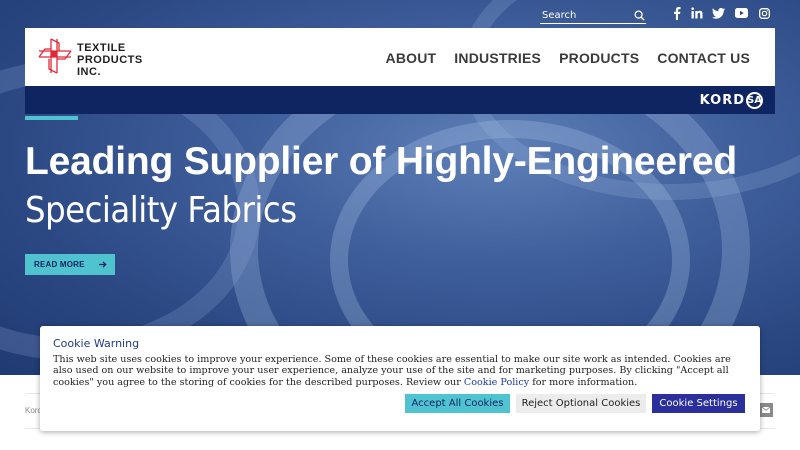 The image size is (800, 450). I want to click on nav-item-about: ABOUT, so click(411, 58).